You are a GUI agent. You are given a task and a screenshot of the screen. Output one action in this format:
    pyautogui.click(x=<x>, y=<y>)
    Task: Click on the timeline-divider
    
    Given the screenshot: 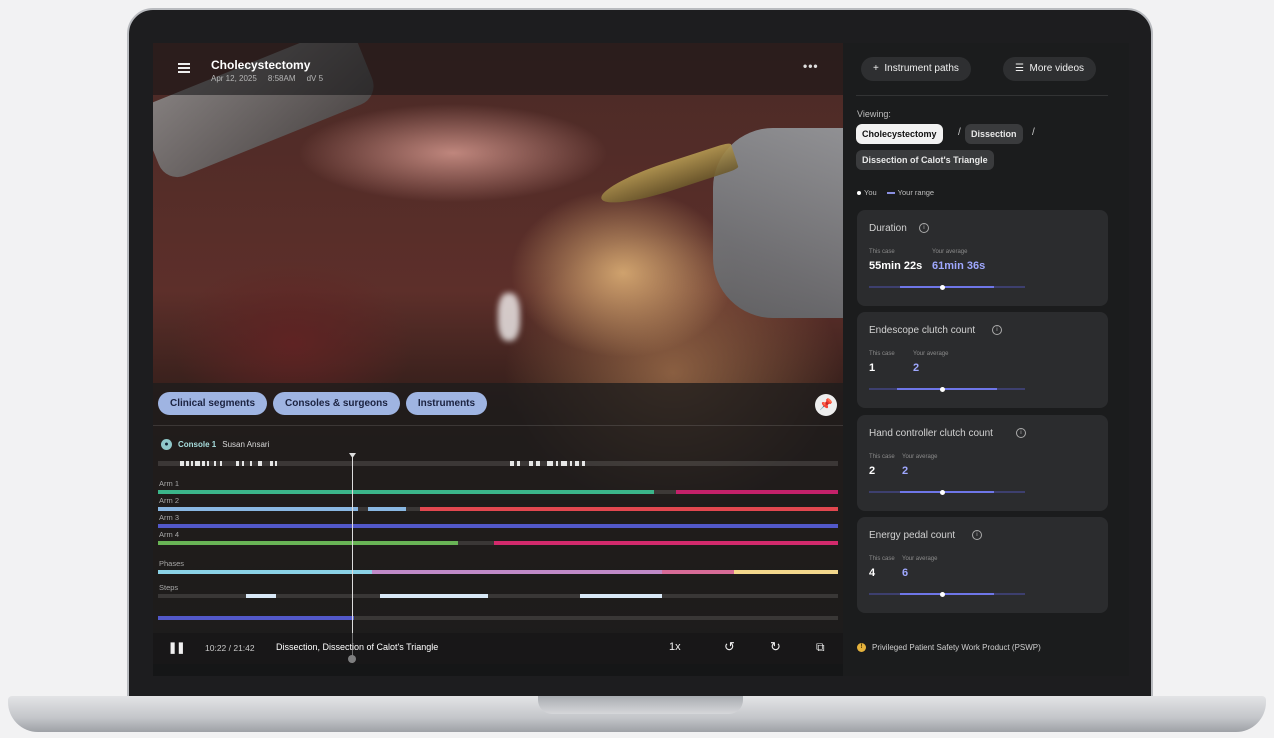 What is the action you would take?
    pyautogui.click(x=498, y=425)
    